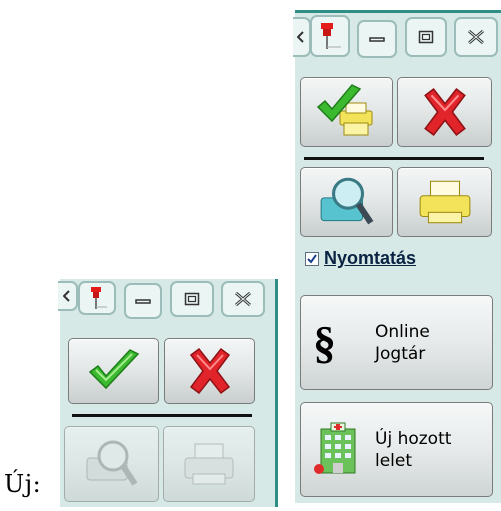 Image resolution: width=501 pixels, height=511 pixels. I want to click on print-checkbox, so click(312, 259).